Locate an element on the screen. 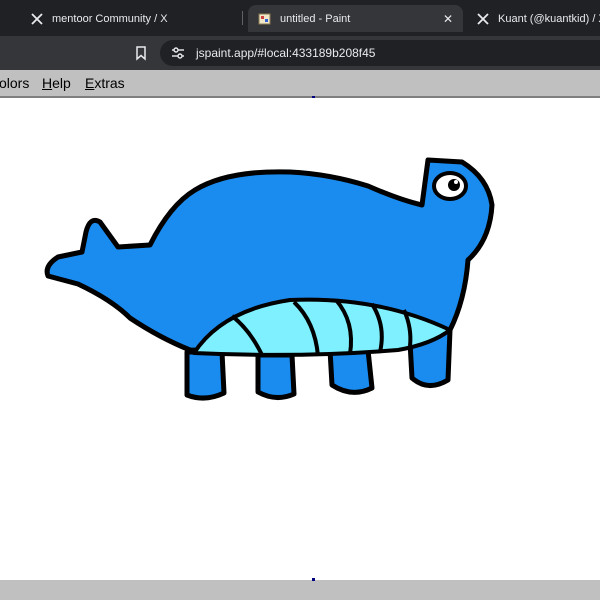 The height and width of the screenshot is (600, 600). tab-title: mentoor Community / X is located at coordinates (110, 18).